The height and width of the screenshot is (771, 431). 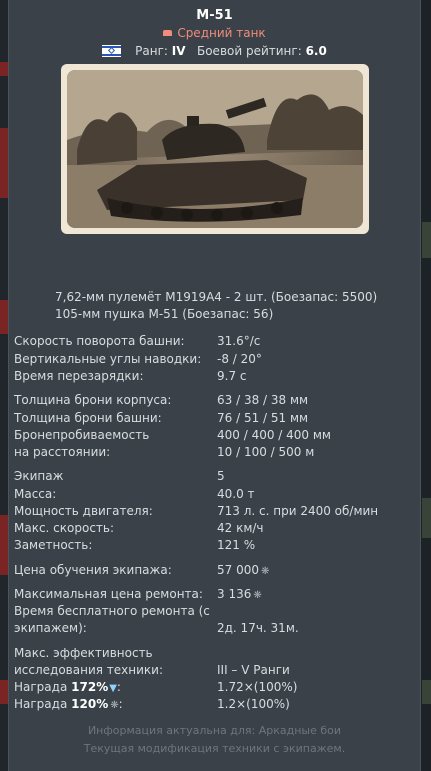 What do you see at coordinates (93, 570) in the screenshot?
I see `stat-label: Цена обучения экипажа:` at bounding box center [93, 570].